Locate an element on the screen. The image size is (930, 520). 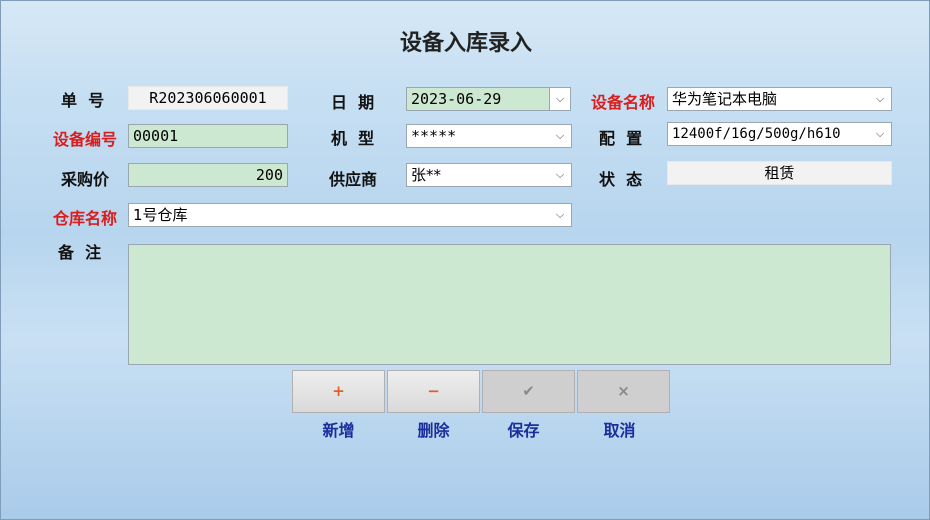
status-field: 租赁 is located at coordinates (779, 173).